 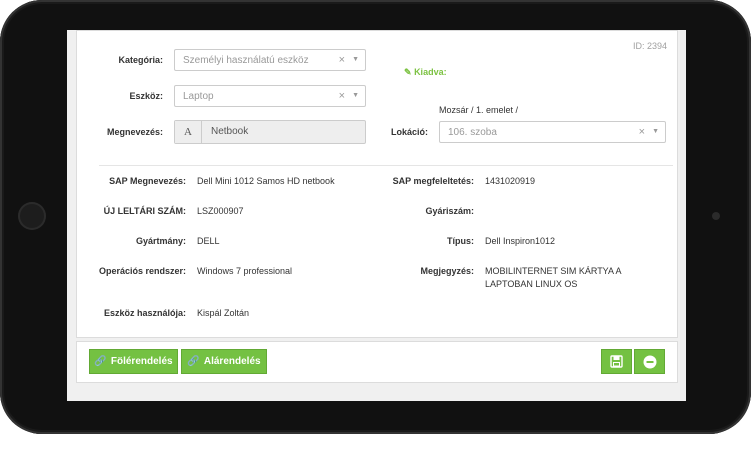 What do you see at coordinates (245, 271) in the screenshot?
I see `os-value: Windows 7 professional` at bounding box center [245, 271].